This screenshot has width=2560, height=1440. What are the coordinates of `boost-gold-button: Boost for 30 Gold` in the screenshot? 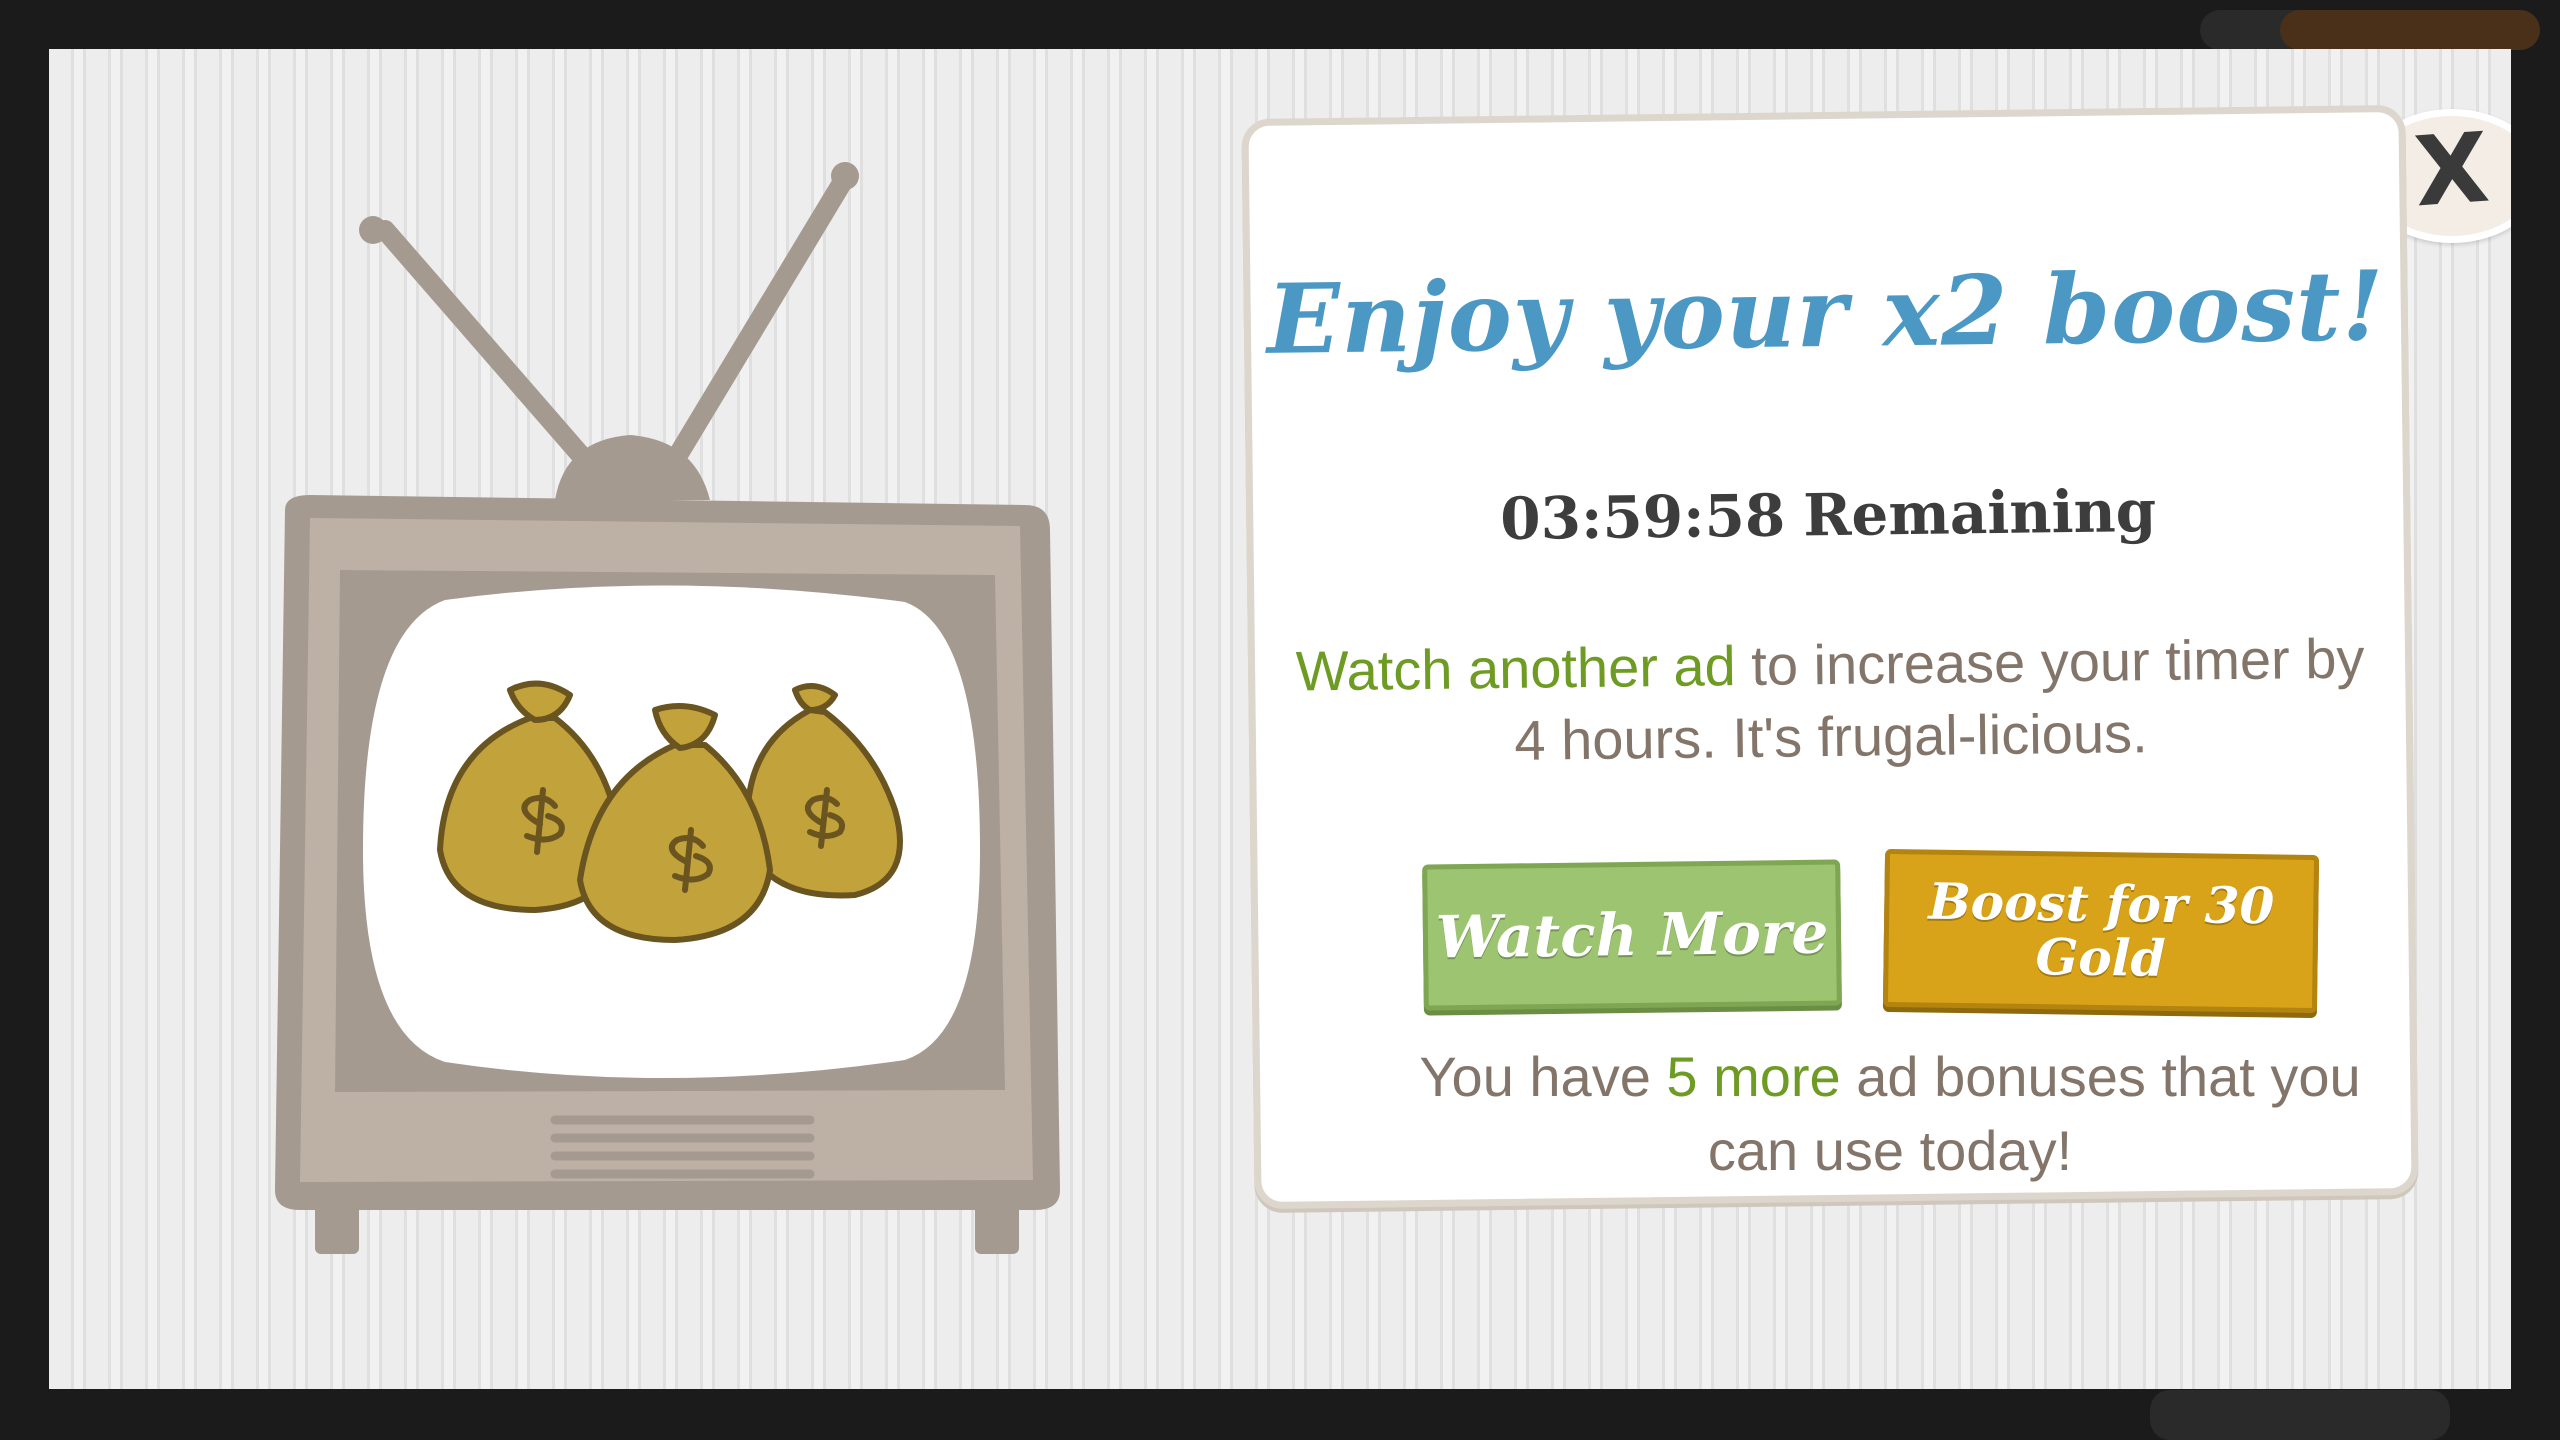 It's located at (2101, 931).